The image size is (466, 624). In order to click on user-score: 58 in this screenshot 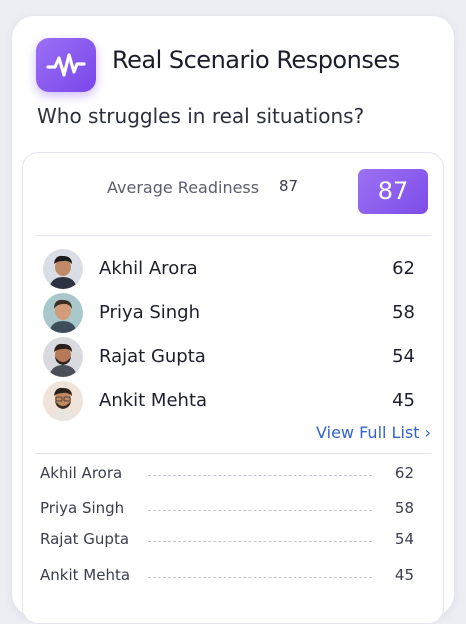, I will do `click(403, 312)`.